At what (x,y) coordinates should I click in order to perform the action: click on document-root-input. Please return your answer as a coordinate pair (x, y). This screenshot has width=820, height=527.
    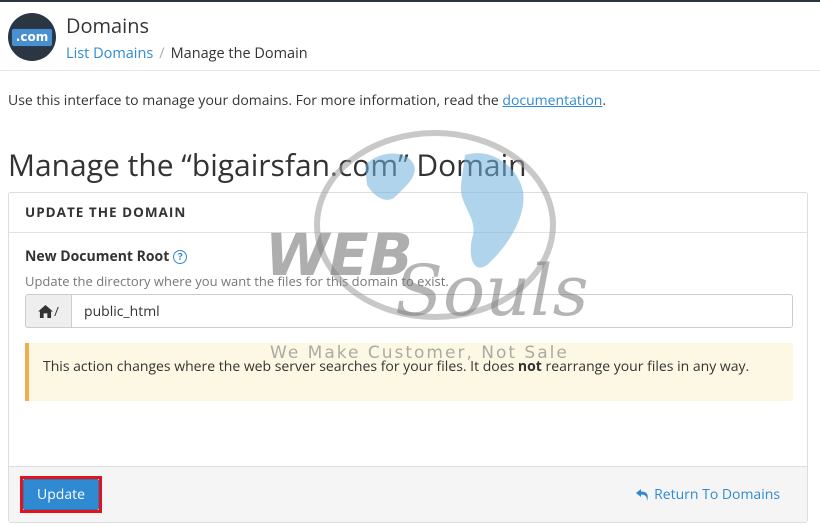
    Looking at the image, I should click on (432, 311).